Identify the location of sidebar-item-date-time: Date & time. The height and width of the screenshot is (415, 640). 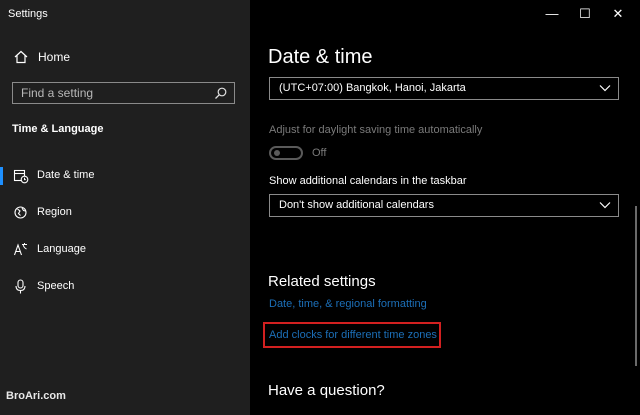
(125, 176).